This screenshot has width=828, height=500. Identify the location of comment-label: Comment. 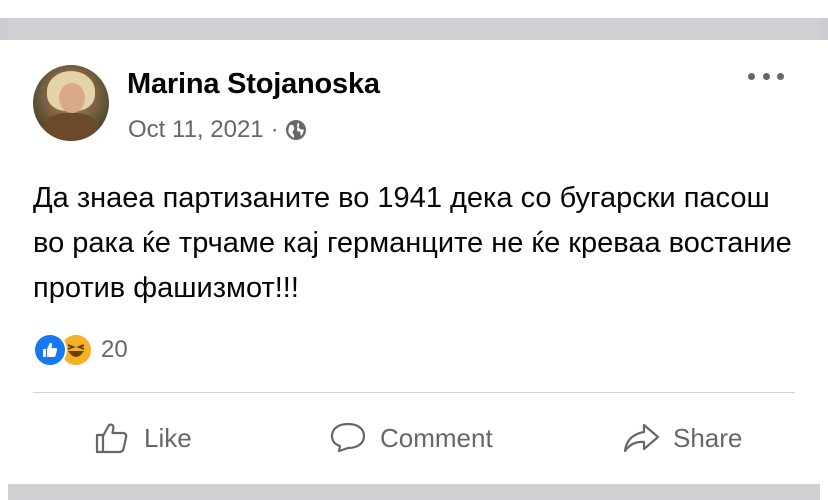
(436, 437).